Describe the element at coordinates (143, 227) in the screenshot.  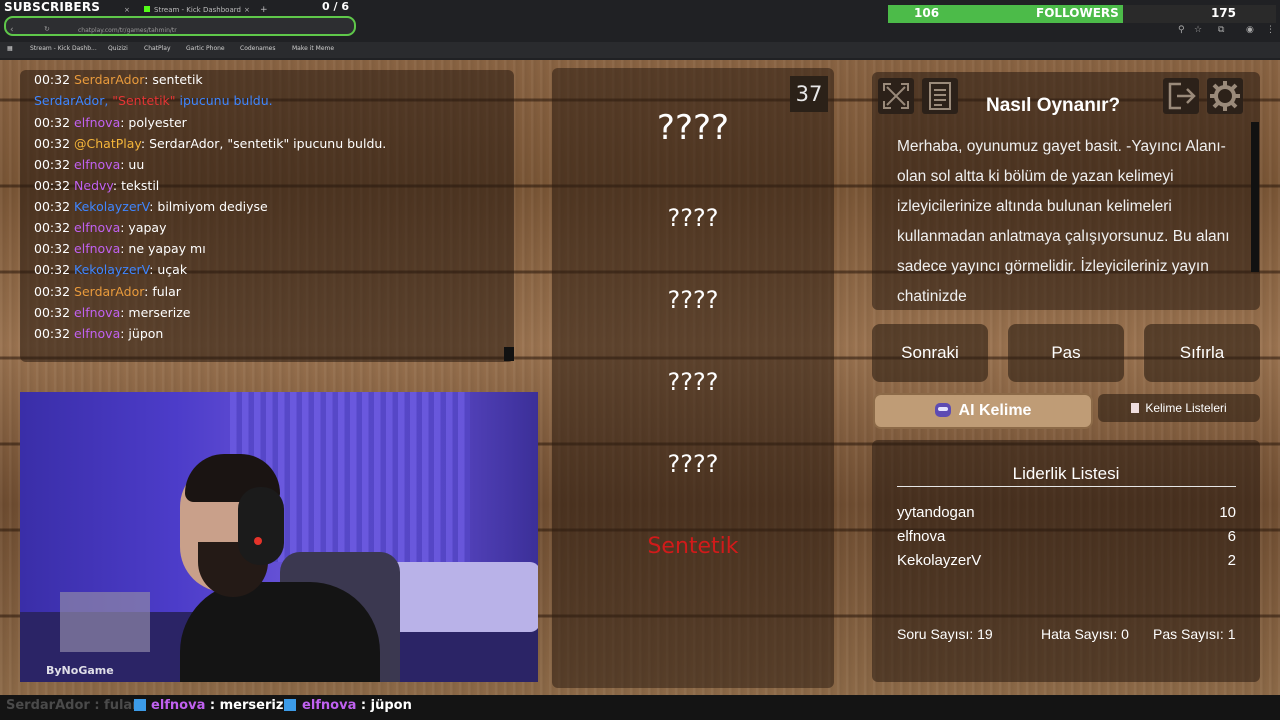
I see `chat-text: : yapay` at that location.